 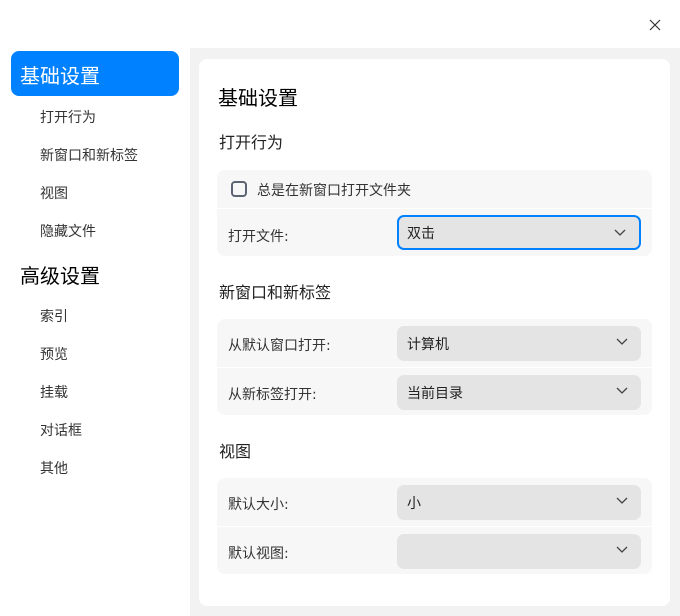 I want to click on close-button, so click(x=655, y=25).